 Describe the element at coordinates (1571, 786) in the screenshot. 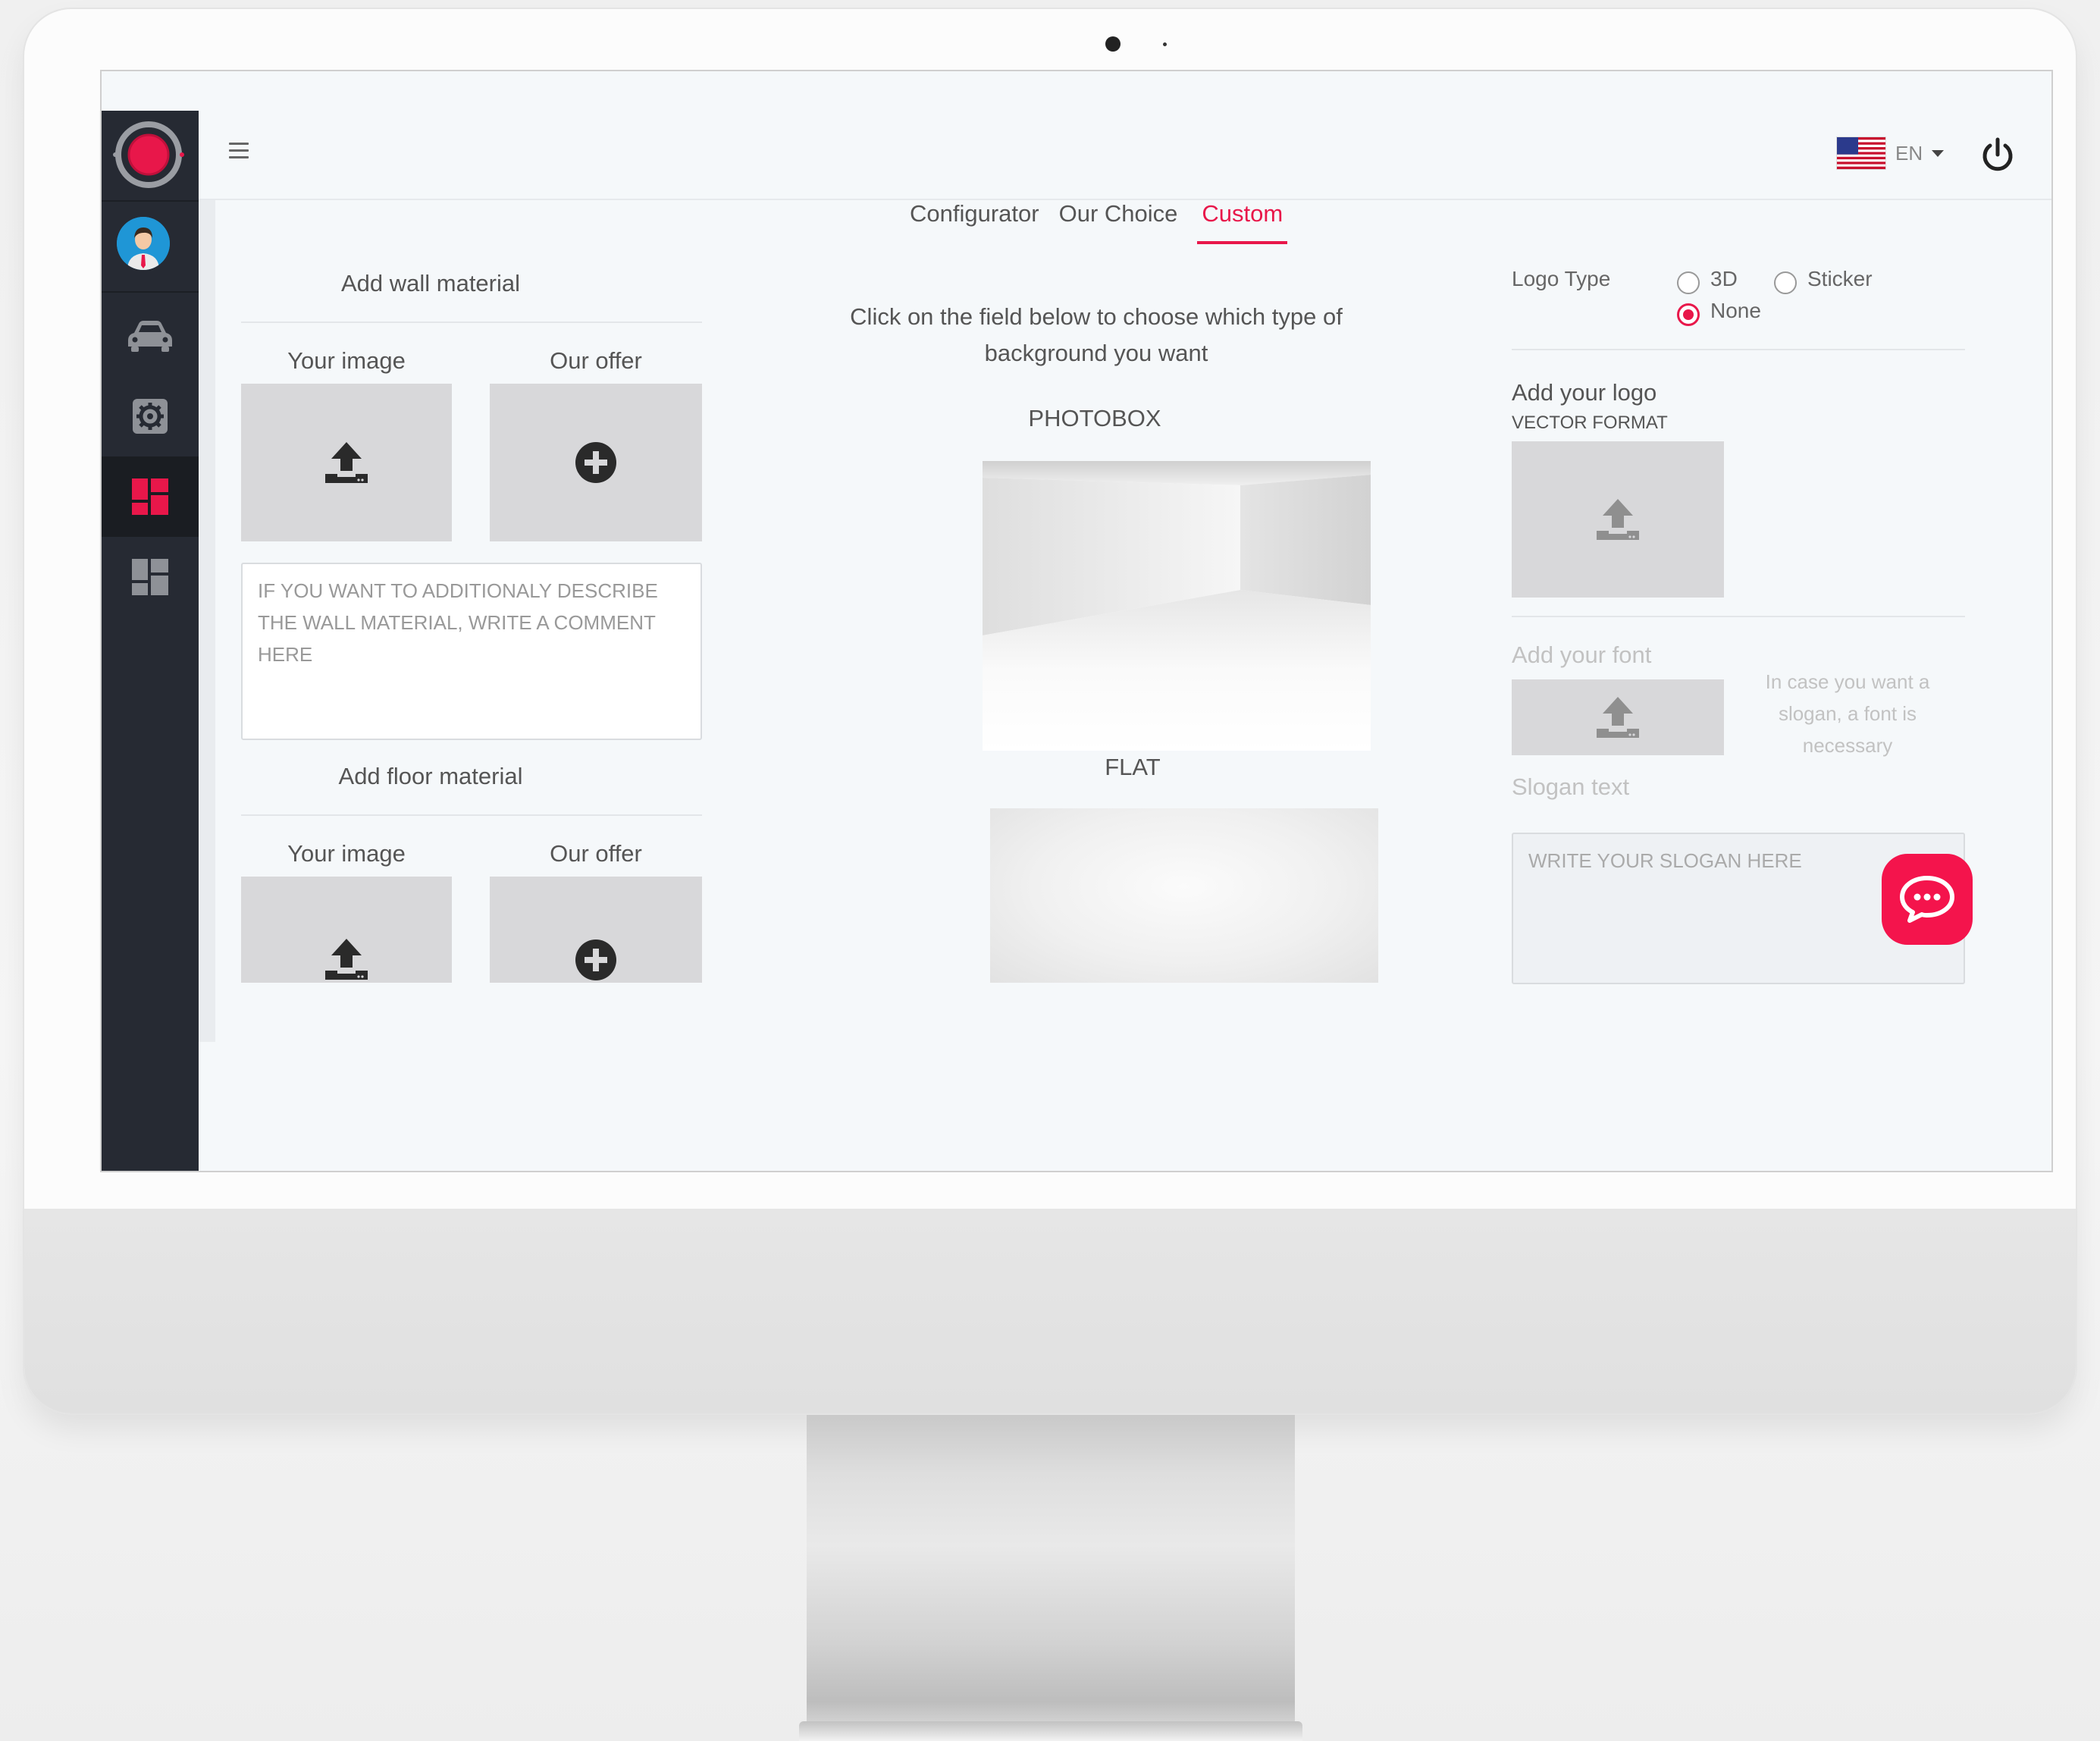

I see `slogan-text-label: Slogan text` at that location.